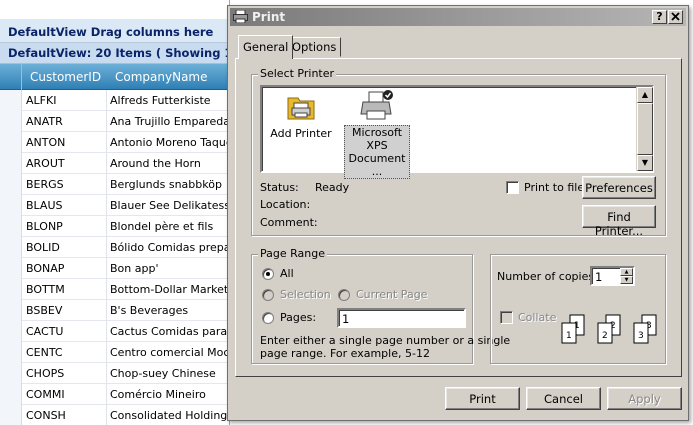 This screenshot has width=693, height=425. Describe the element at coordinates (569, 336) in the screenshot. I see `svg-text: 1` at that location.